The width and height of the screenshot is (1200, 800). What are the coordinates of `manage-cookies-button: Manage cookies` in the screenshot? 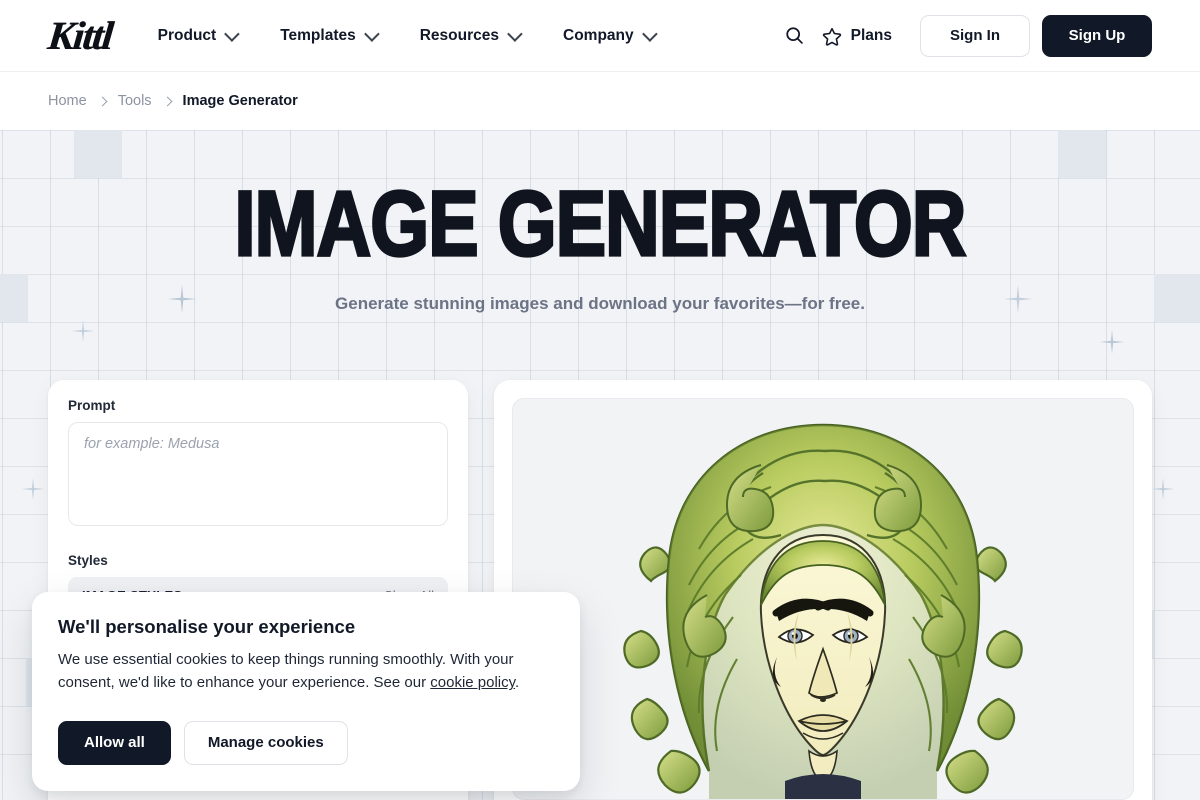 It's located at (265, 742).